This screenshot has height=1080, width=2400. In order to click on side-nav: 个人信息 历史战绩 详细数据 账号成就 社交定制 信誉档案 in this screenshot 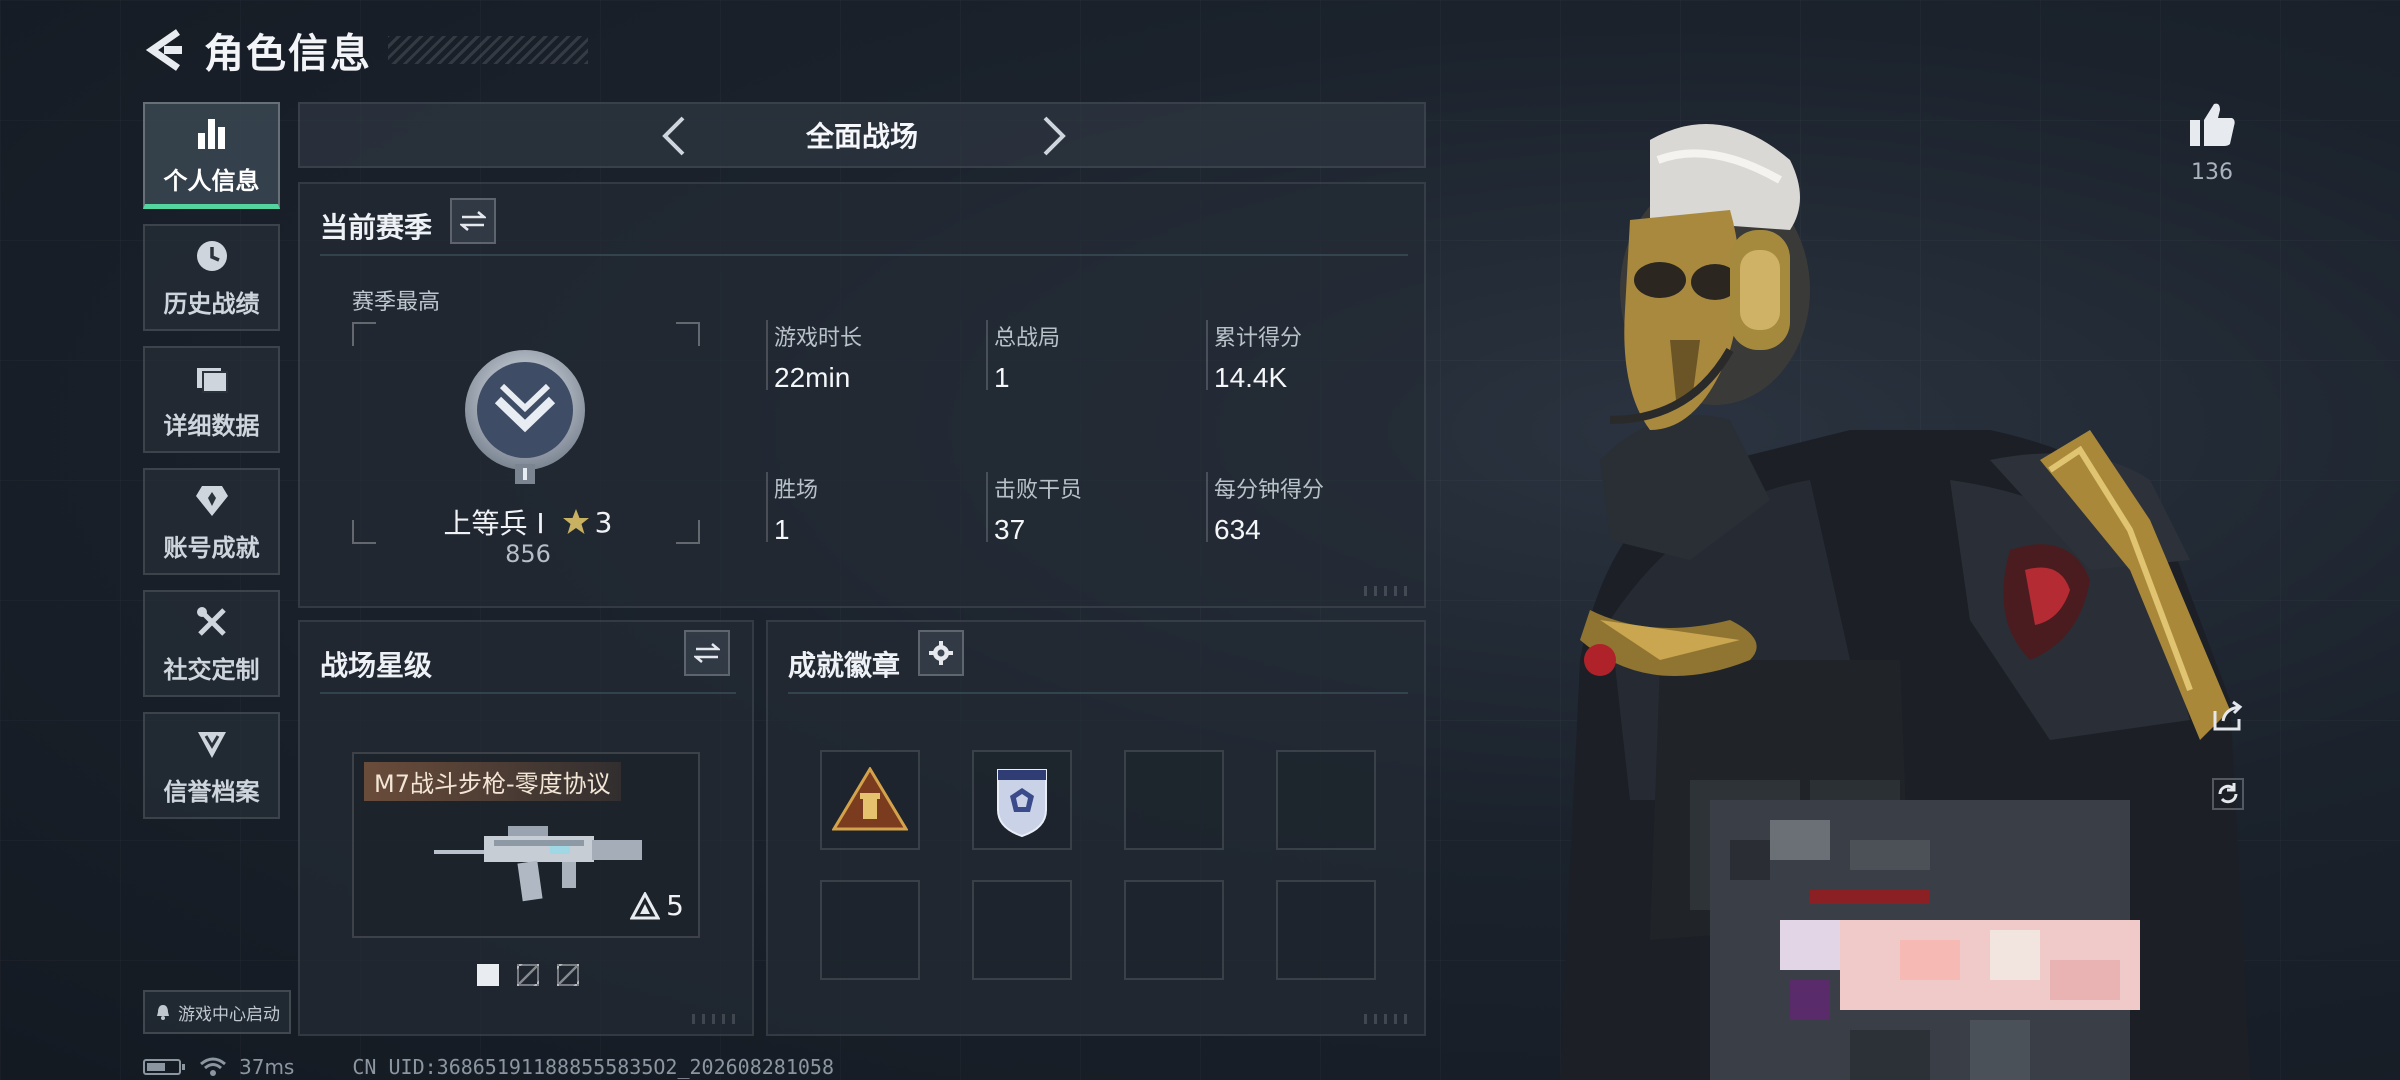, I will do `click(211, 468)`.